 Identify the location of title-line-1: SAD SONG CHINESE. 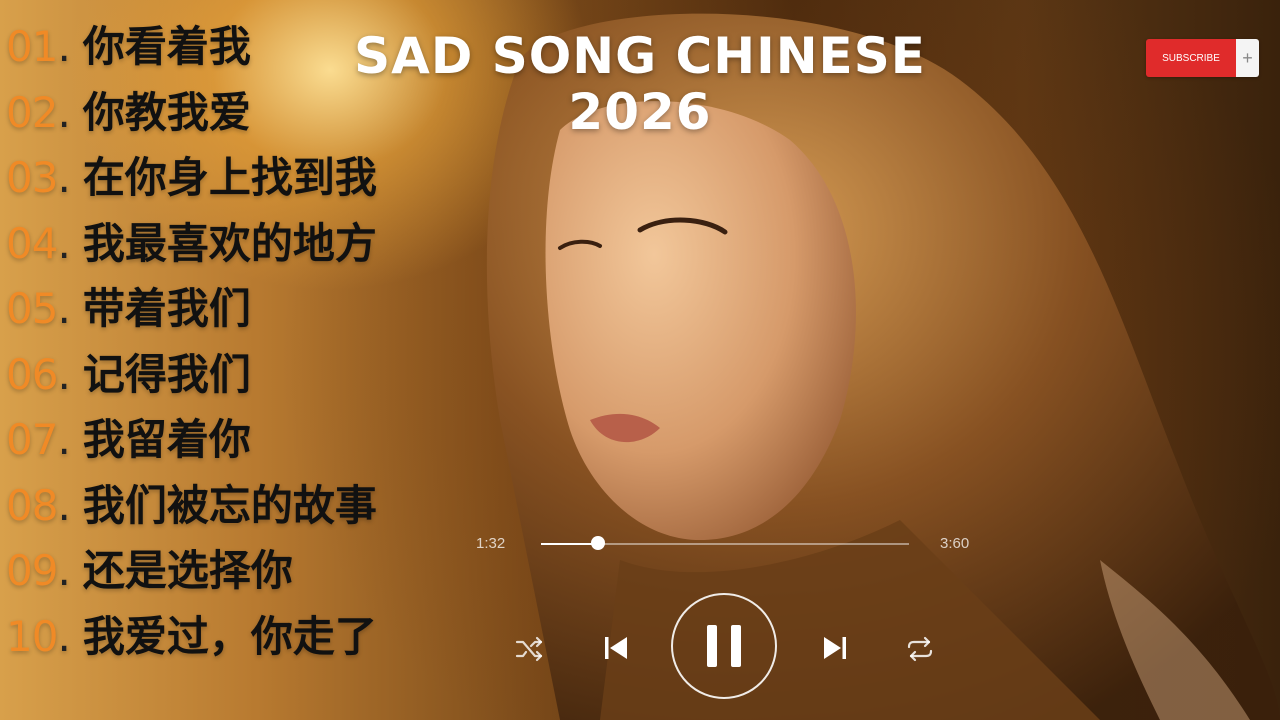
(640, 56).